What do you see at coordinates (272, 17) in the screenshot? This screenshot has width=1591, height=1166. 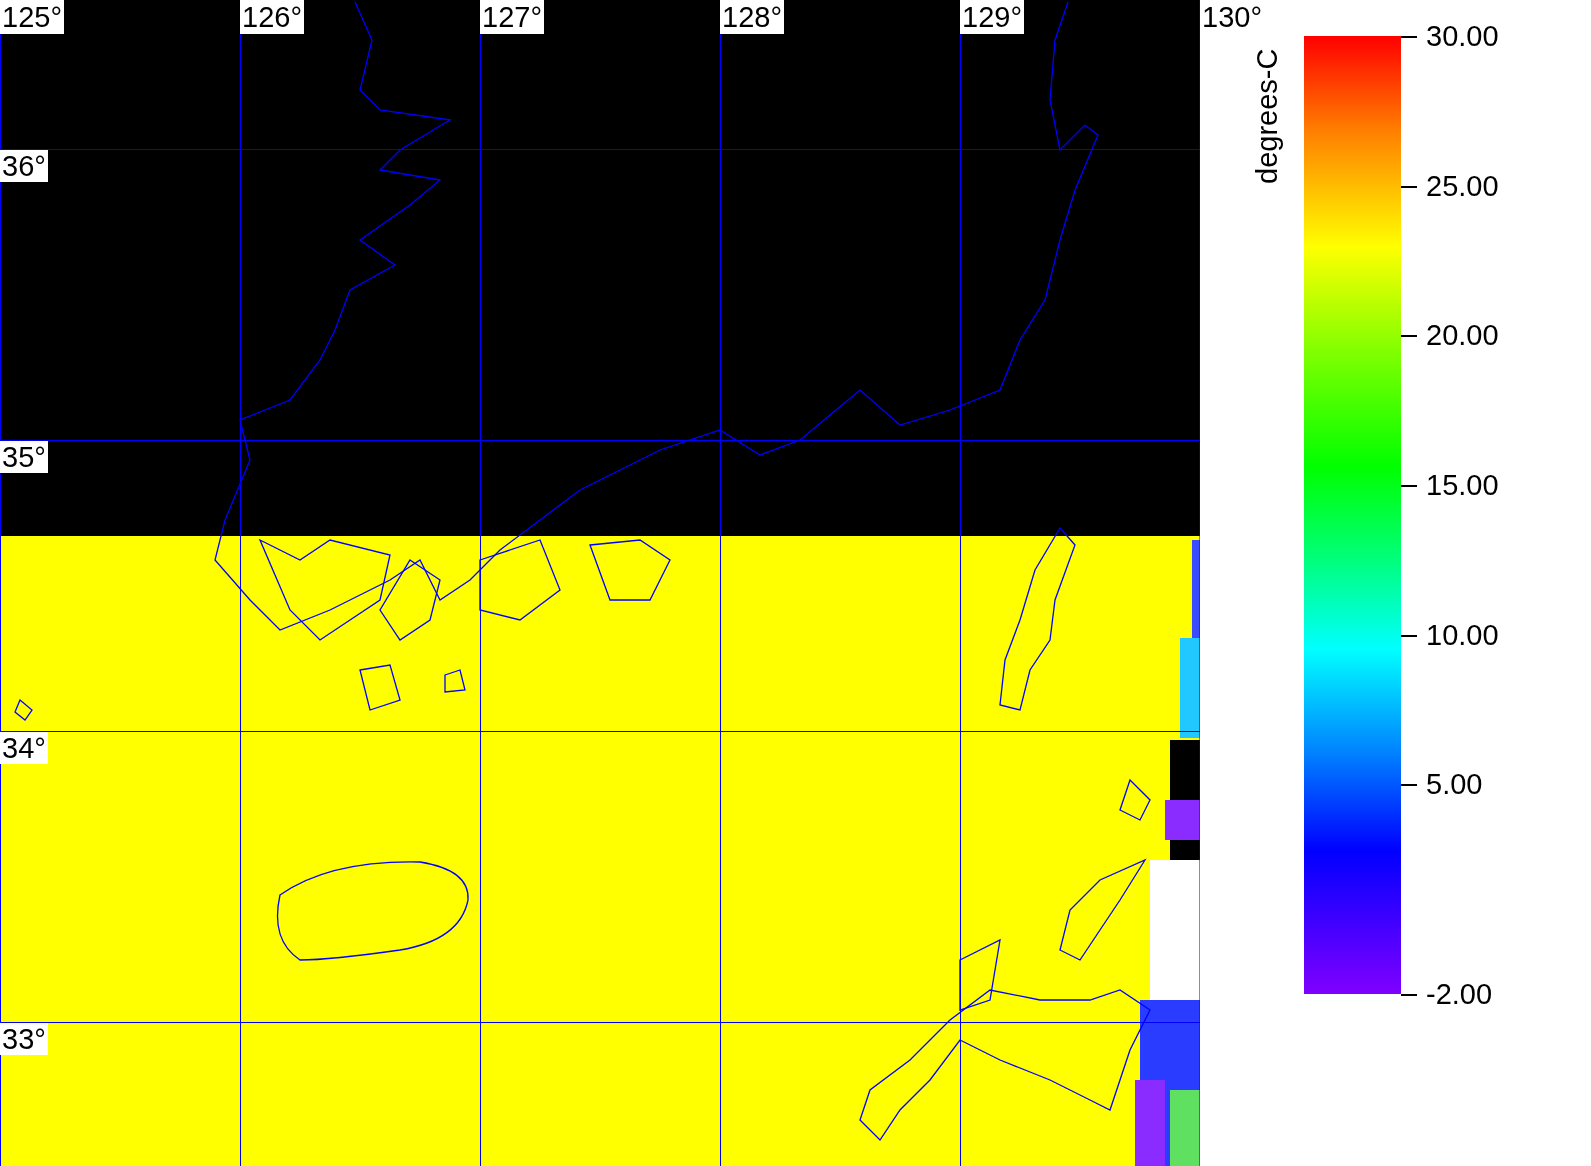 I see `longitude-label: 126°` at bounding box center [272, 17].